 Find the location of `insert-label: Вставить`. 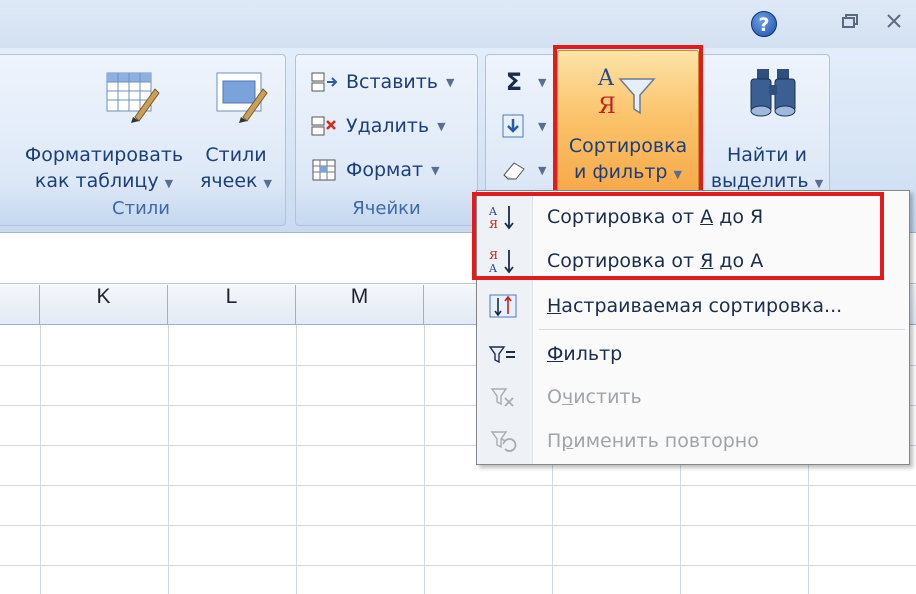

insert-label: Вставить is located at coordinates (392, 82).